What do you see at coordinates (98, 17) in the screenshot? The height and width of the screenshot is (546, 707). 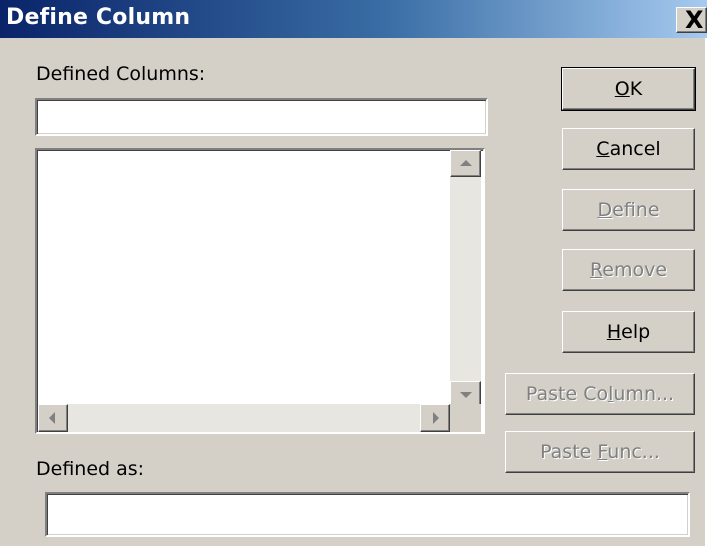 I see `dialog-title: Define Column` at bounding box center [98, 17].